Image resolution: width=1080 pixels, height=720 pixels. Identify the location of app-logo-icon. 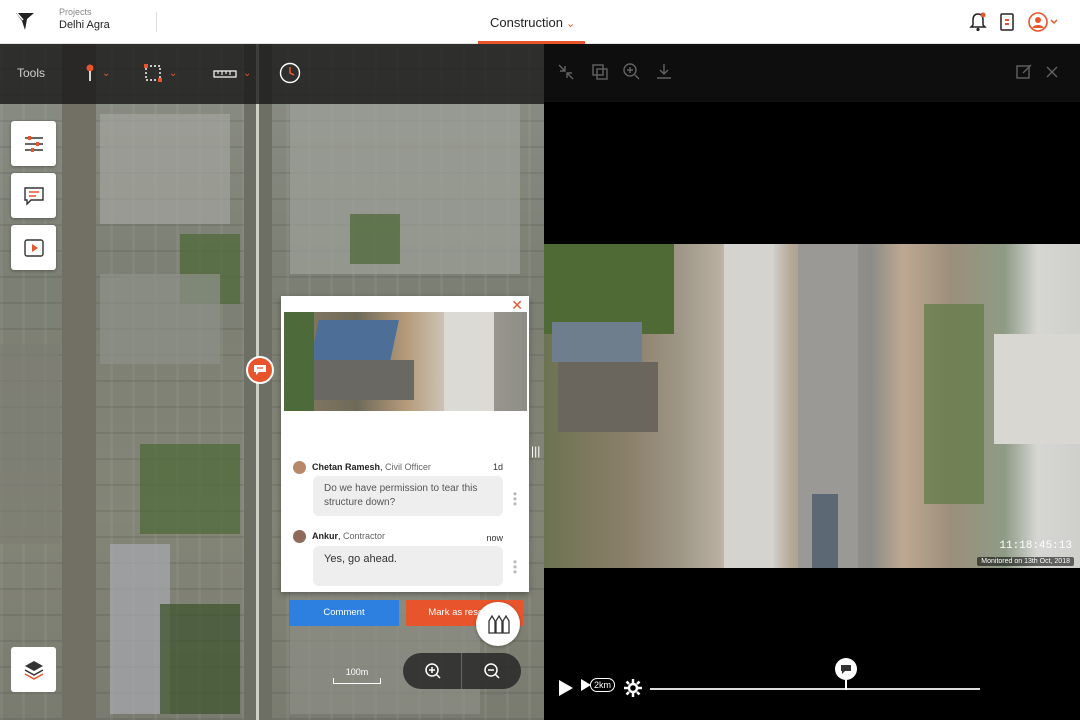
(25, 21).